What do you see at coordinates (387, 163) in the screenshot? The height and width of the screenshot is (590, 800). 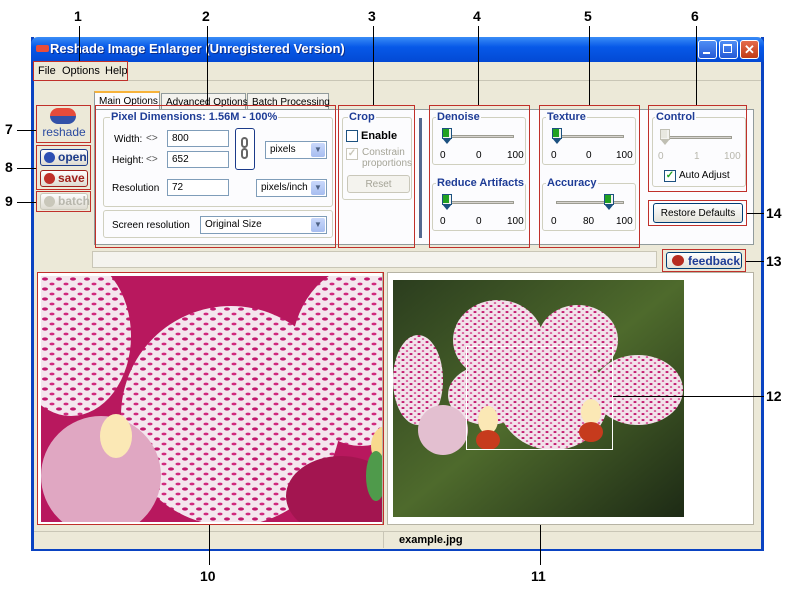 I see `constrain-label-2: proportions` at bounding box center [387, 163].